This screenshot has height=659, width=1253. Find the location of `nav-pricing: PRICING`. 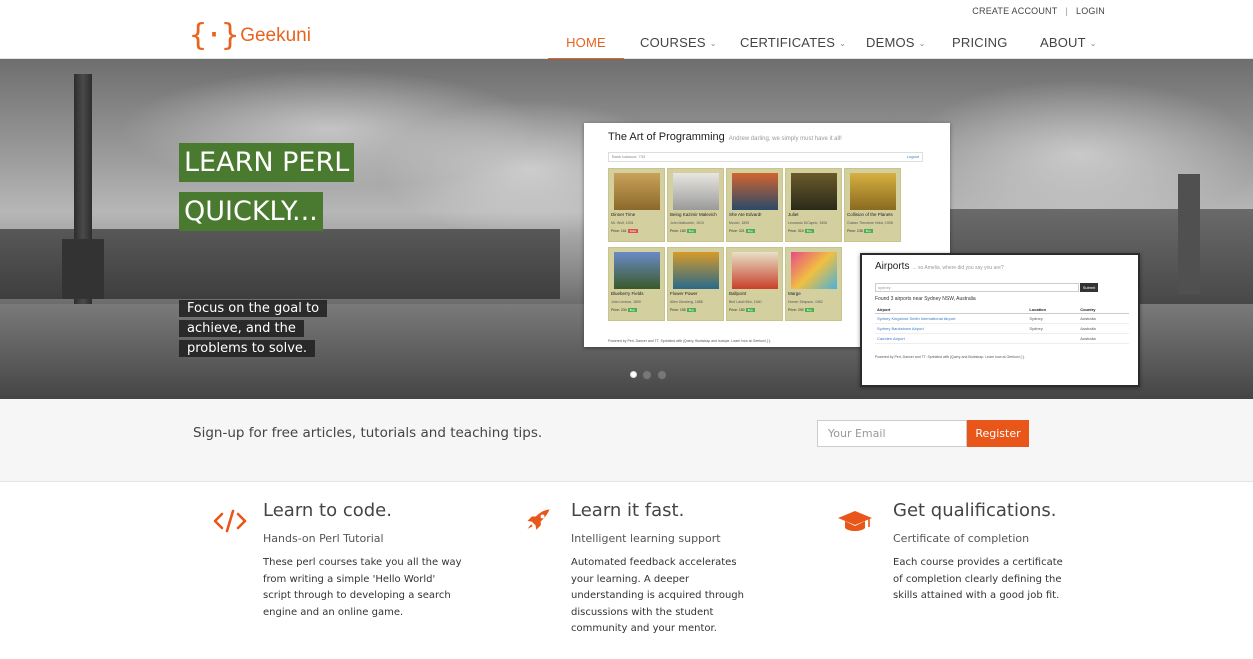

nav-pricing: PRICING is located at coordinates (979, 43).